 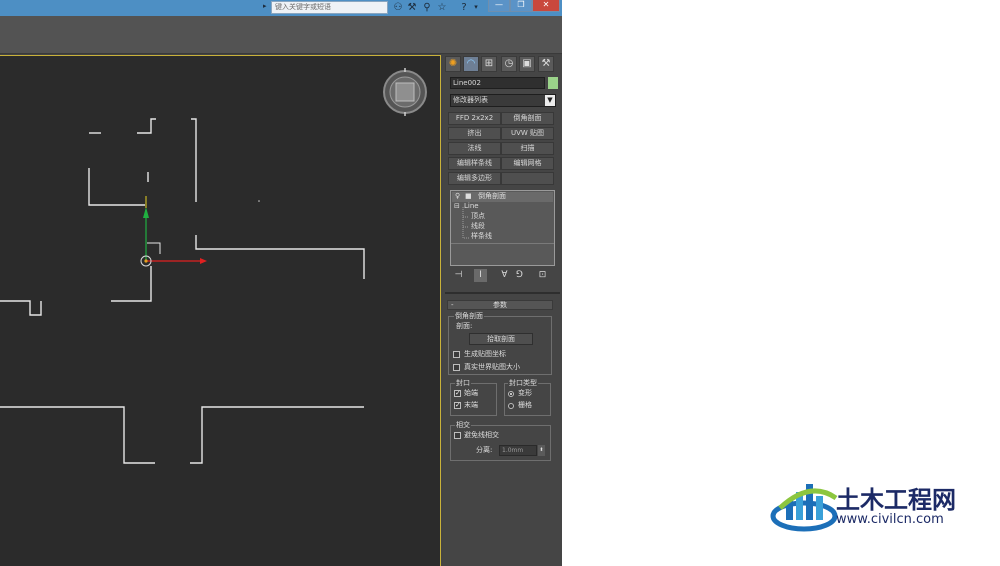 I want to click on modifier-button-normal: 法线, so click(x=474, y=148).